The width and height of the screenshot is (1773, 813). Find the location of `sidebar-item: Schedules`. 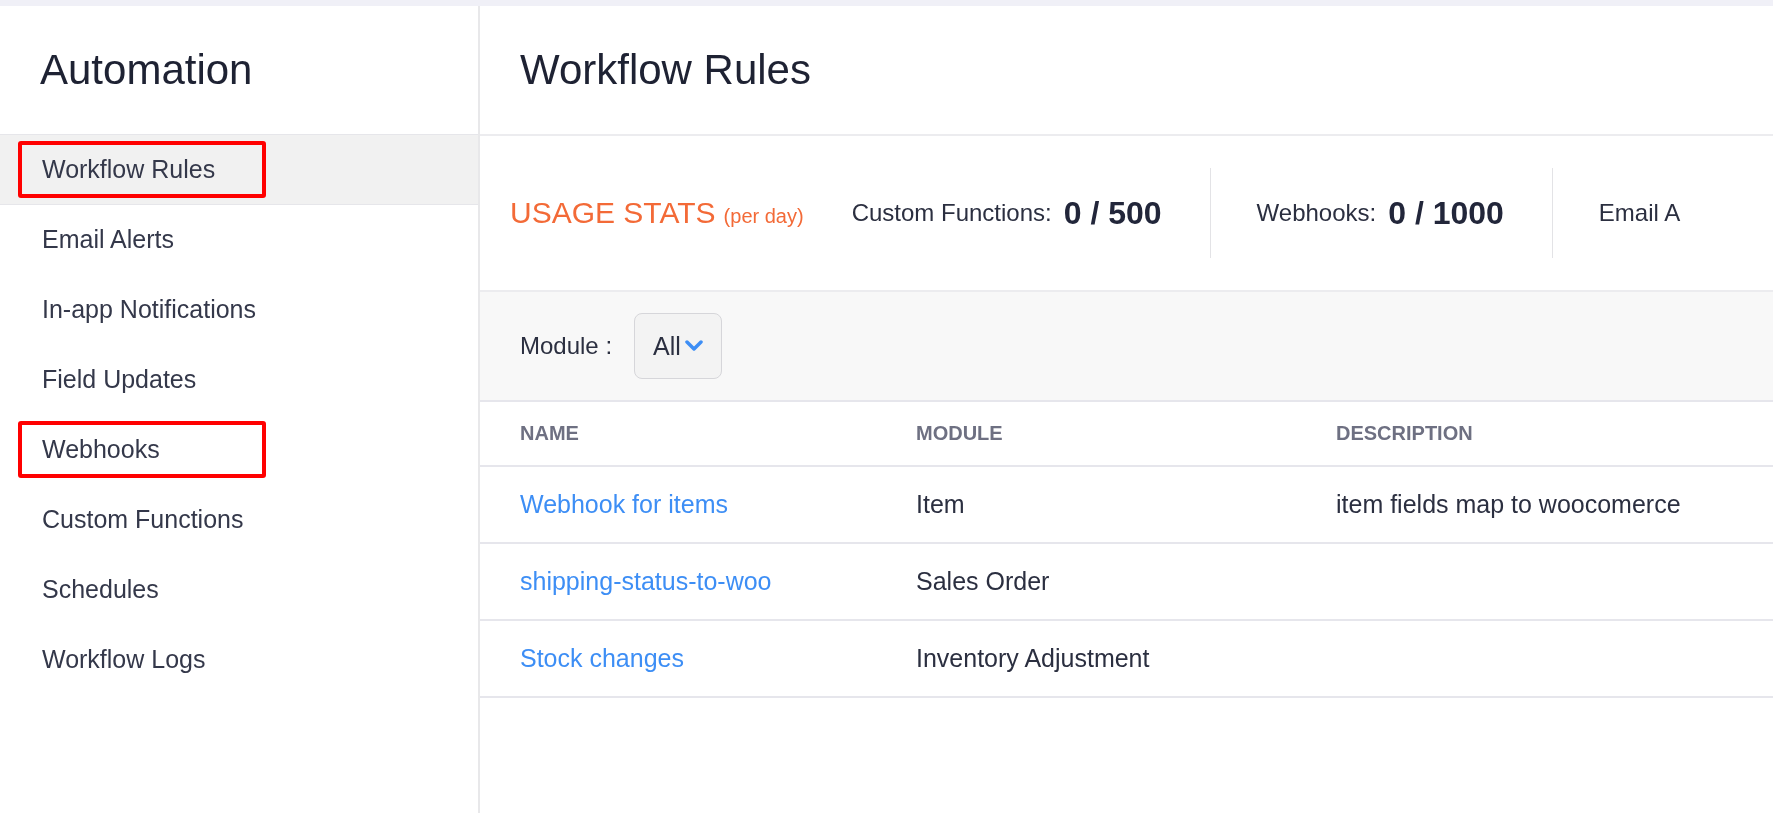

sidebar-item: Schedules is located at coordinates (239, 590).